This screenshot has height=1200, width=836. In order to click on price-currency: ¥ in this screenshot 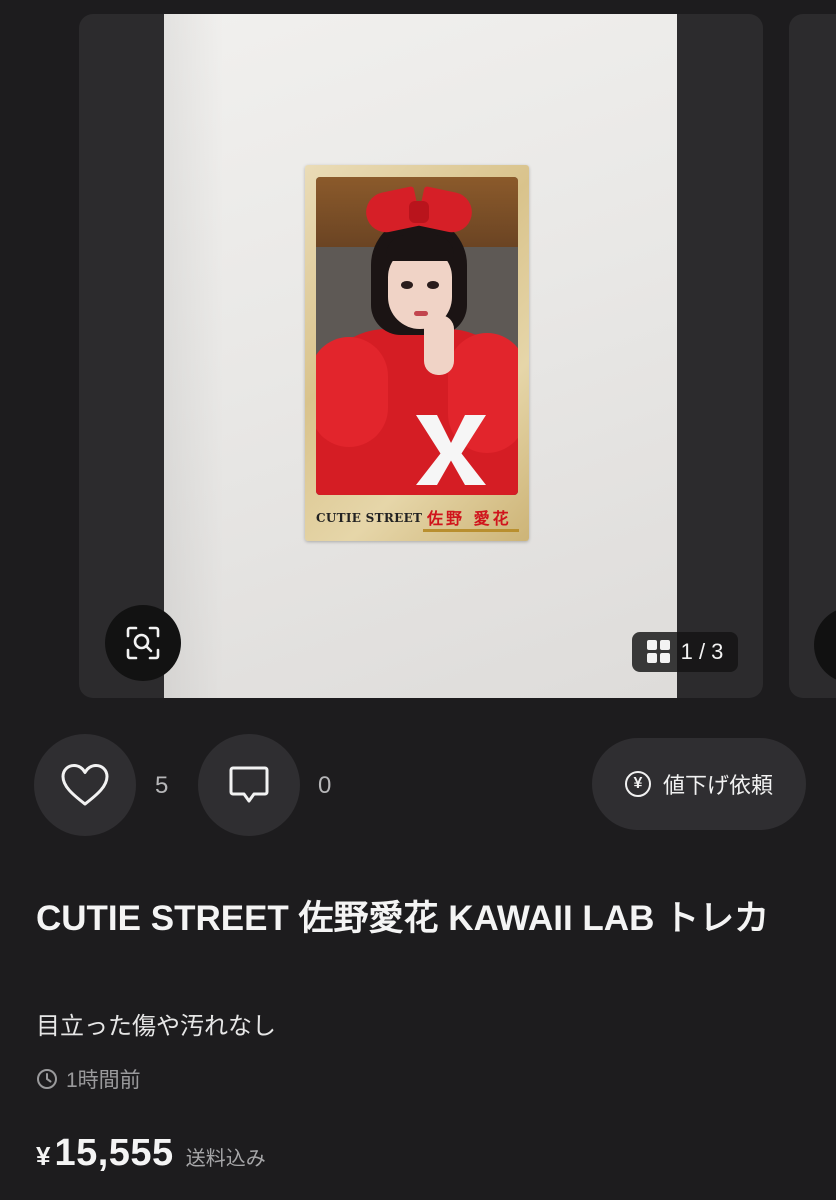, I will do `click(43, 1156)`.